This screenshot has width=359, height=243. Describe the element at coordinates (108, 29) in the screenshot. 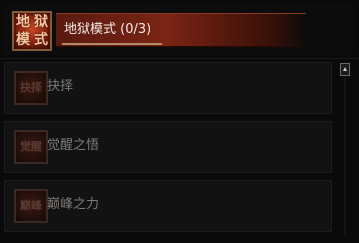

I see `hell-mode-label: 地狱模式 (0/3)` at that location.